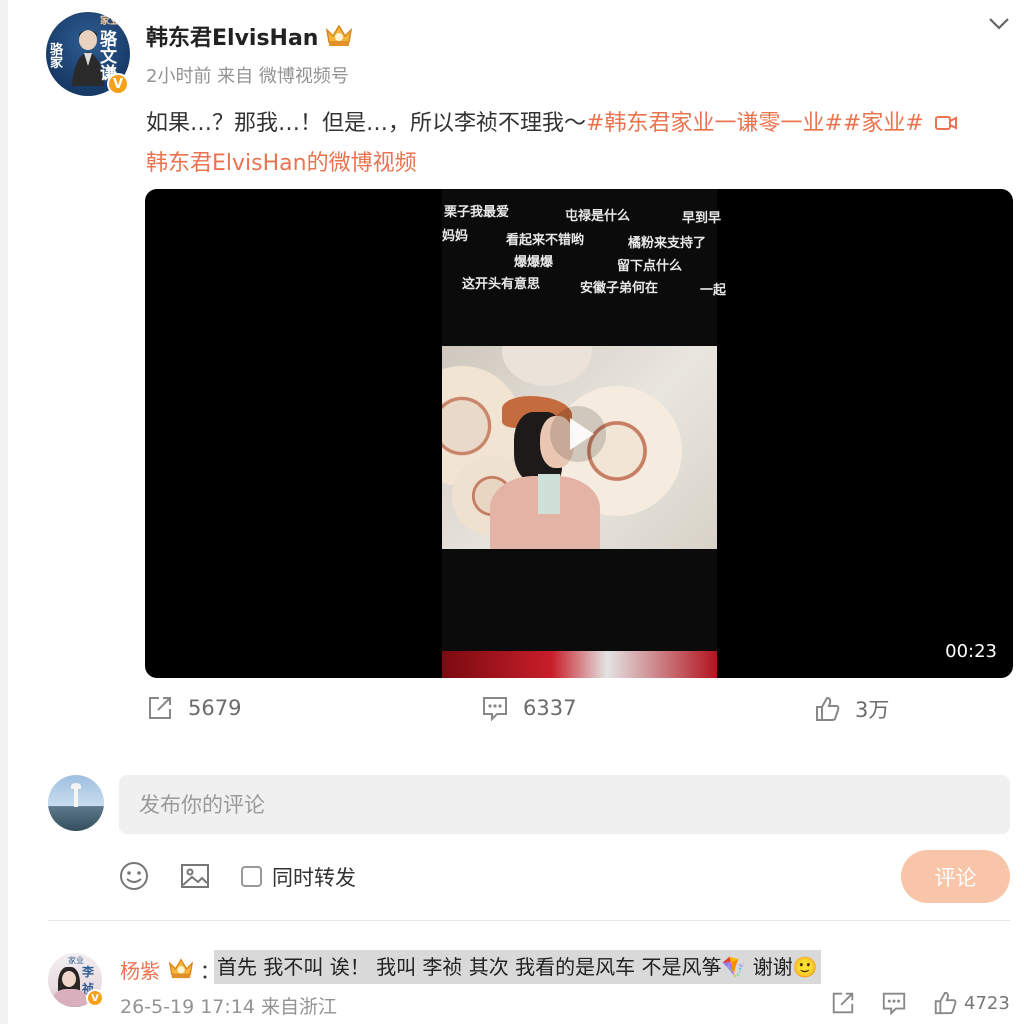  I want to click on author-name: 韩东君ElvisHan, so click(232, 36).